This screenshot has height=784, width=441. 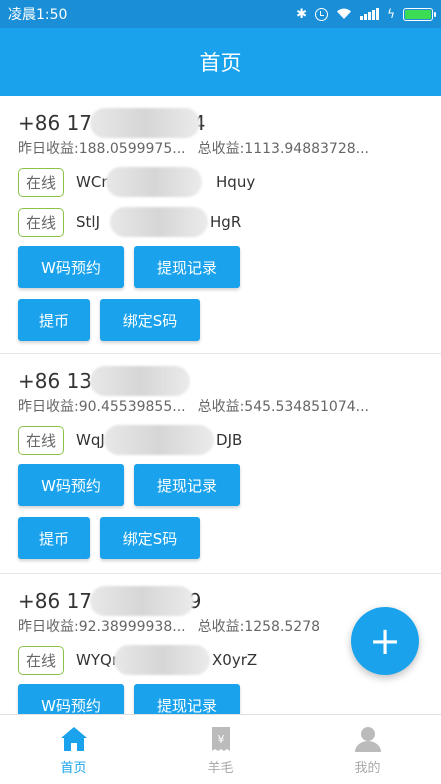 What do you see at coordinates (367, 739) in the screenshot?
I see `user-icon` at bounding box center [367, 739].